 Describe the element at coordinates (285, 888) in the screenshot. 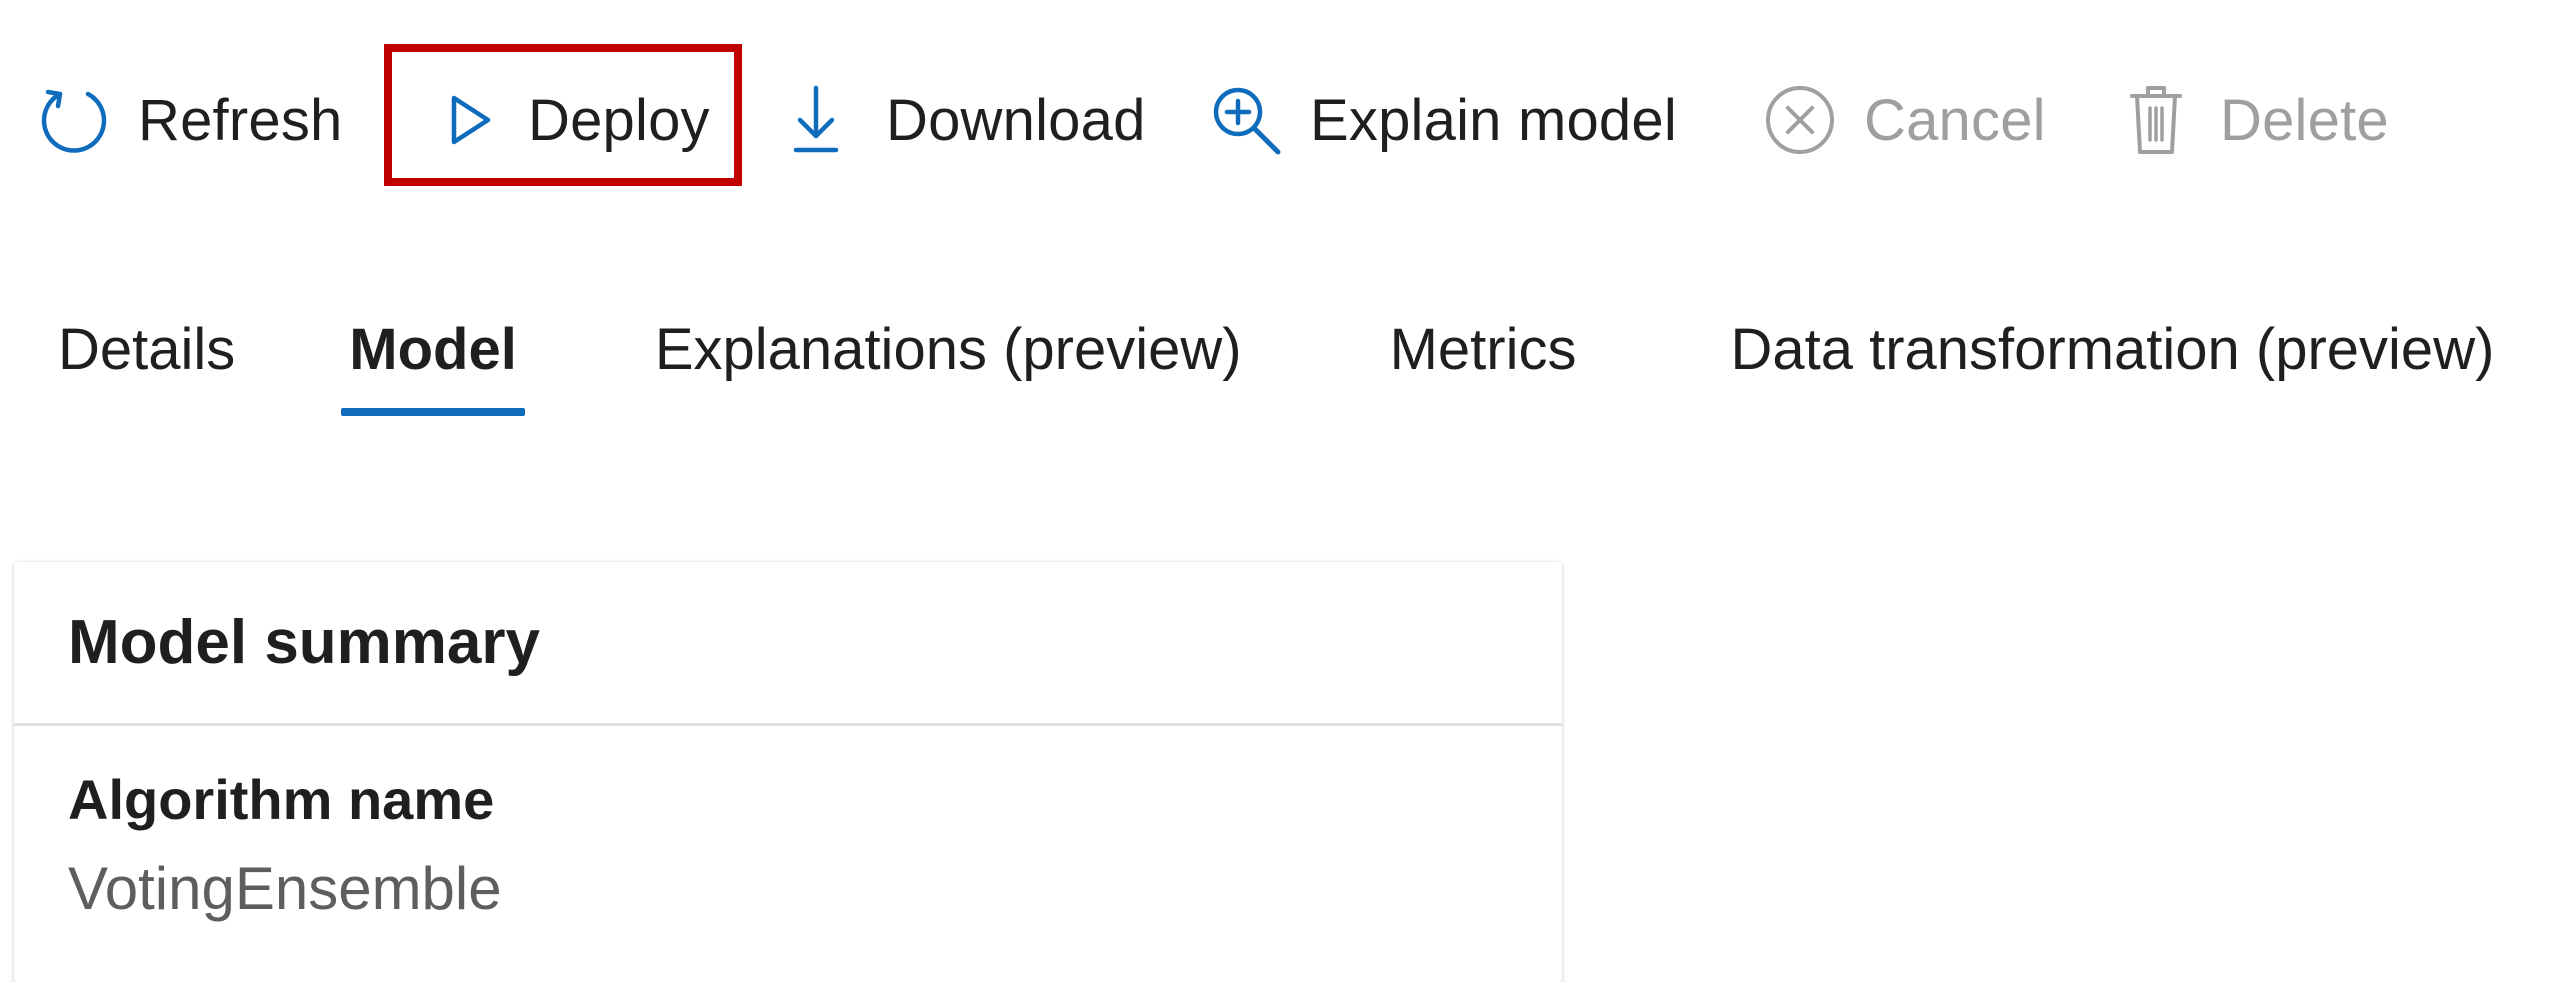

I see `algorithm-name-value: VotingEnsemble` at that location.